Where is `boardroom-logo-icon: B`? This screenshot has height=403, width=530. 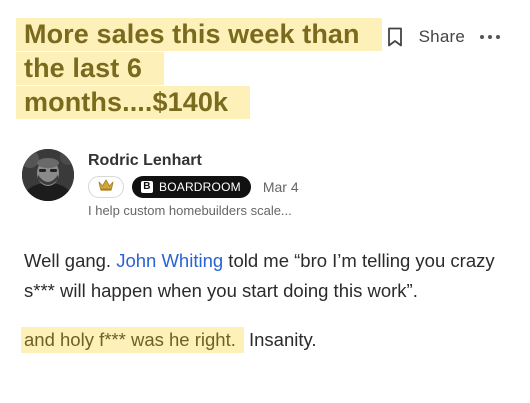
boardroom-logo-icon: B is located at coordinates (147, 187).